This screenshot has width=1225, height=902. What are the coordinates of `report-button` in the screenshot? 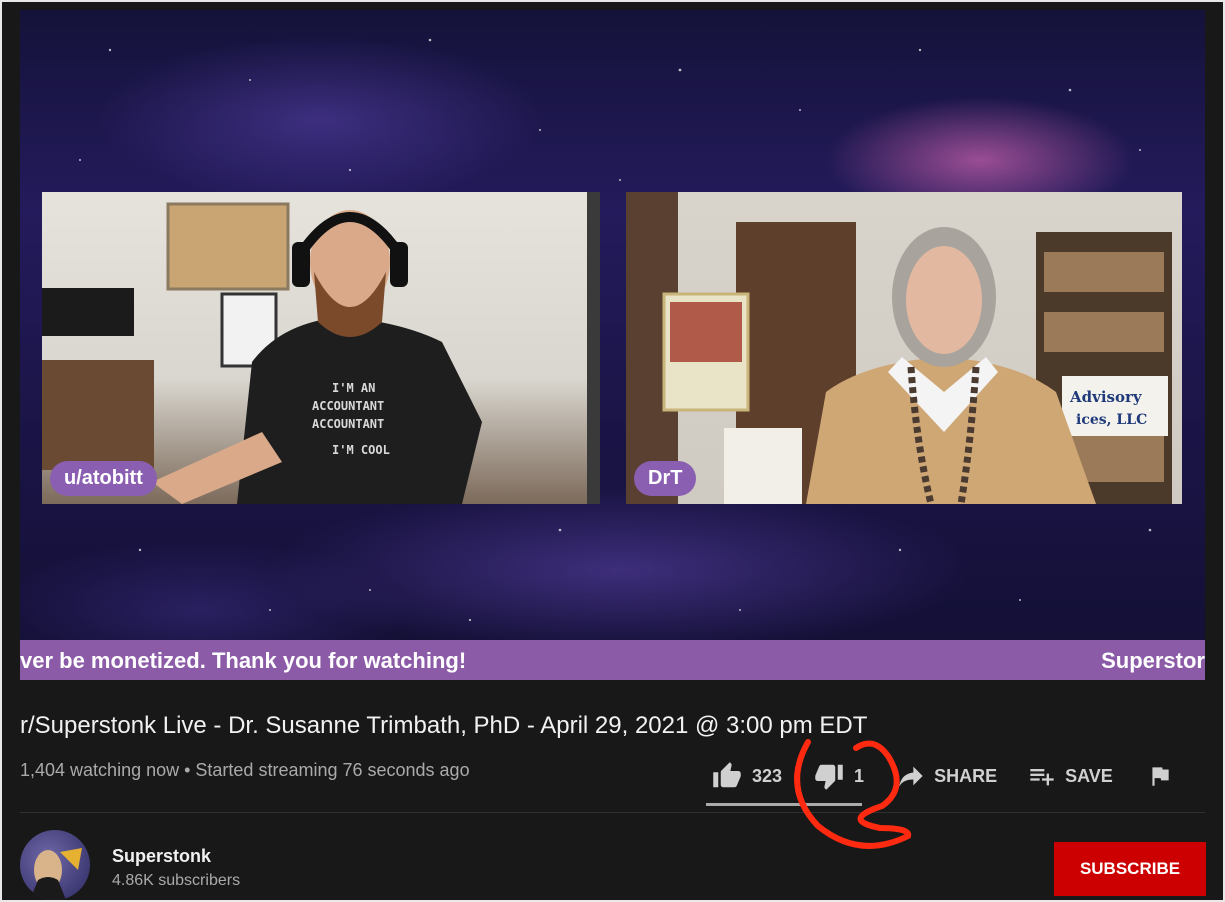 It's located at (1160, 776).